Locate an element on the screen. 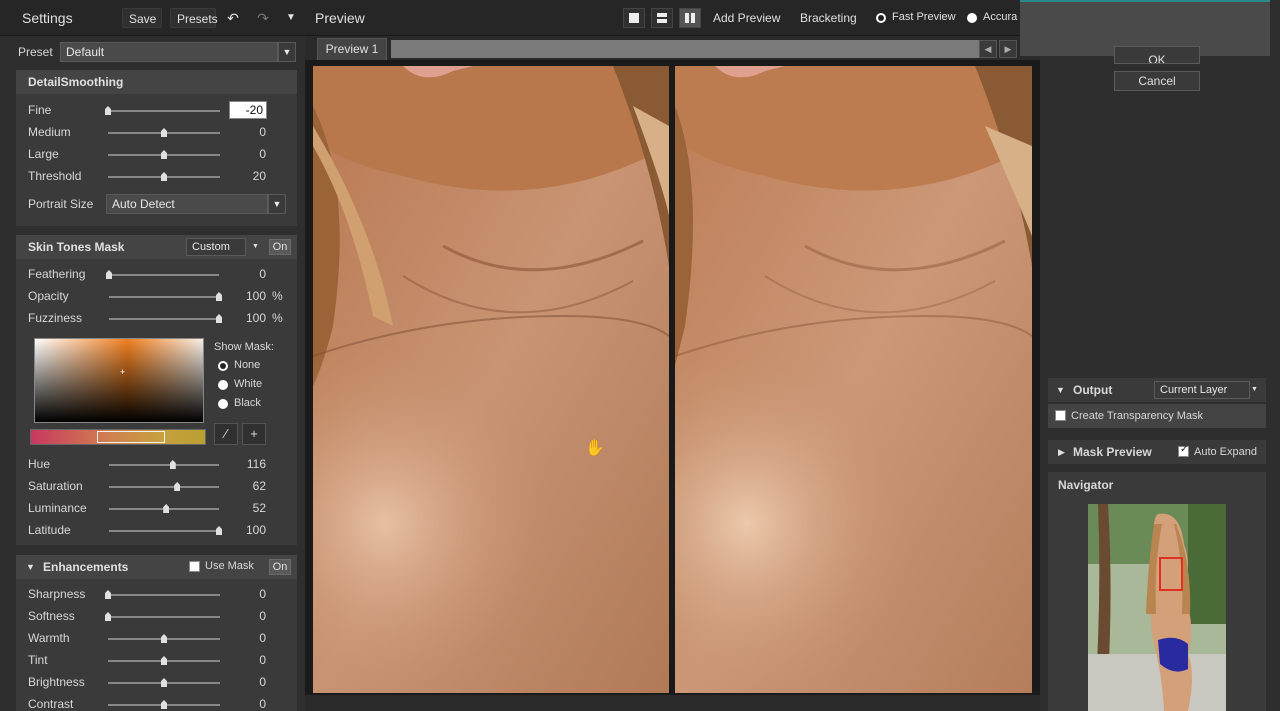 The image size is (1280, 711). use-mask-checkbox is located at coordinates (194, 566).